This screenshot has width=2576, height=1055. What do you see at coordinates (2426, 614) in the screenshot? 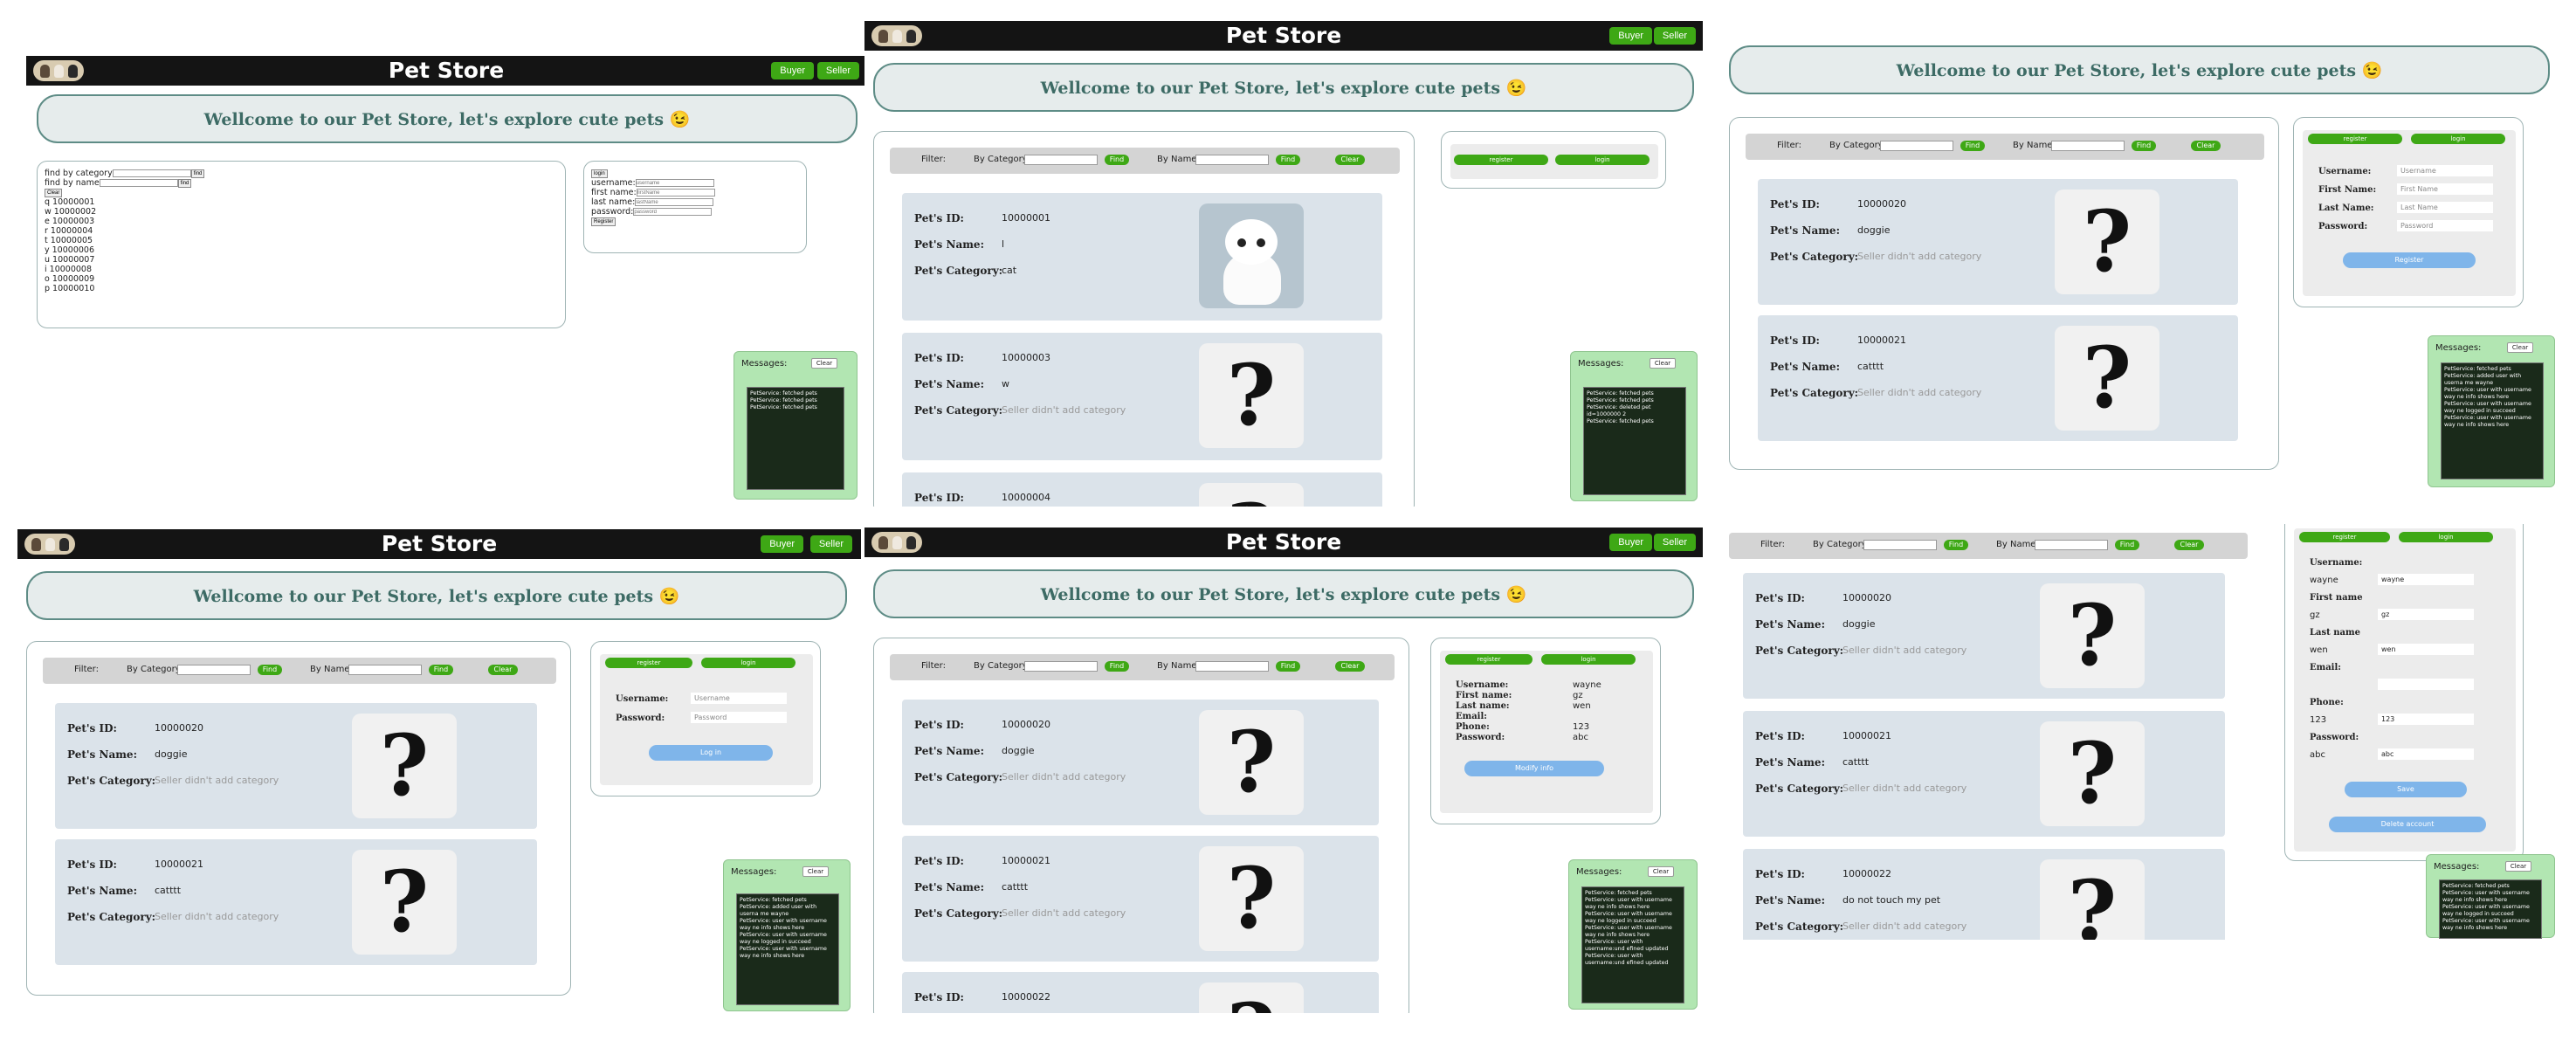
I see `first-name-input: gz` at bounding box center [2426, 614].